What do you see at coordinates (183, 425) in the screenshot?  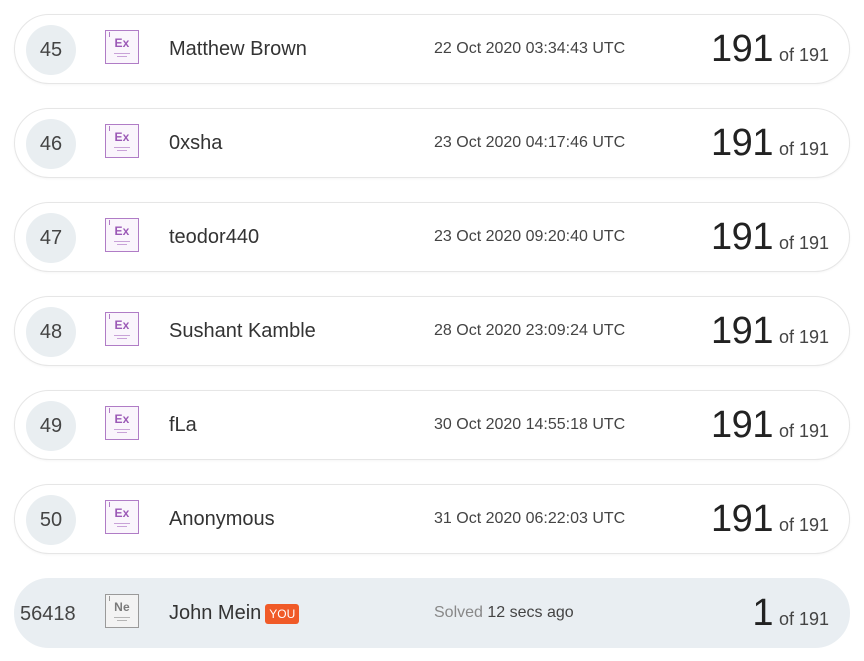 I see `user-name: fLa` at bounding box center [183, 425].